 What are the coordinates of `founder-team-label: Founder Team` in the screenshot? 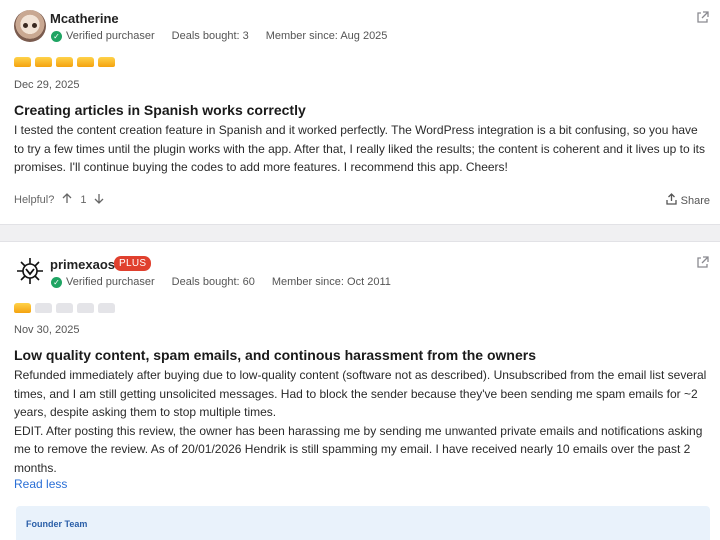 It's located at (57, 524).